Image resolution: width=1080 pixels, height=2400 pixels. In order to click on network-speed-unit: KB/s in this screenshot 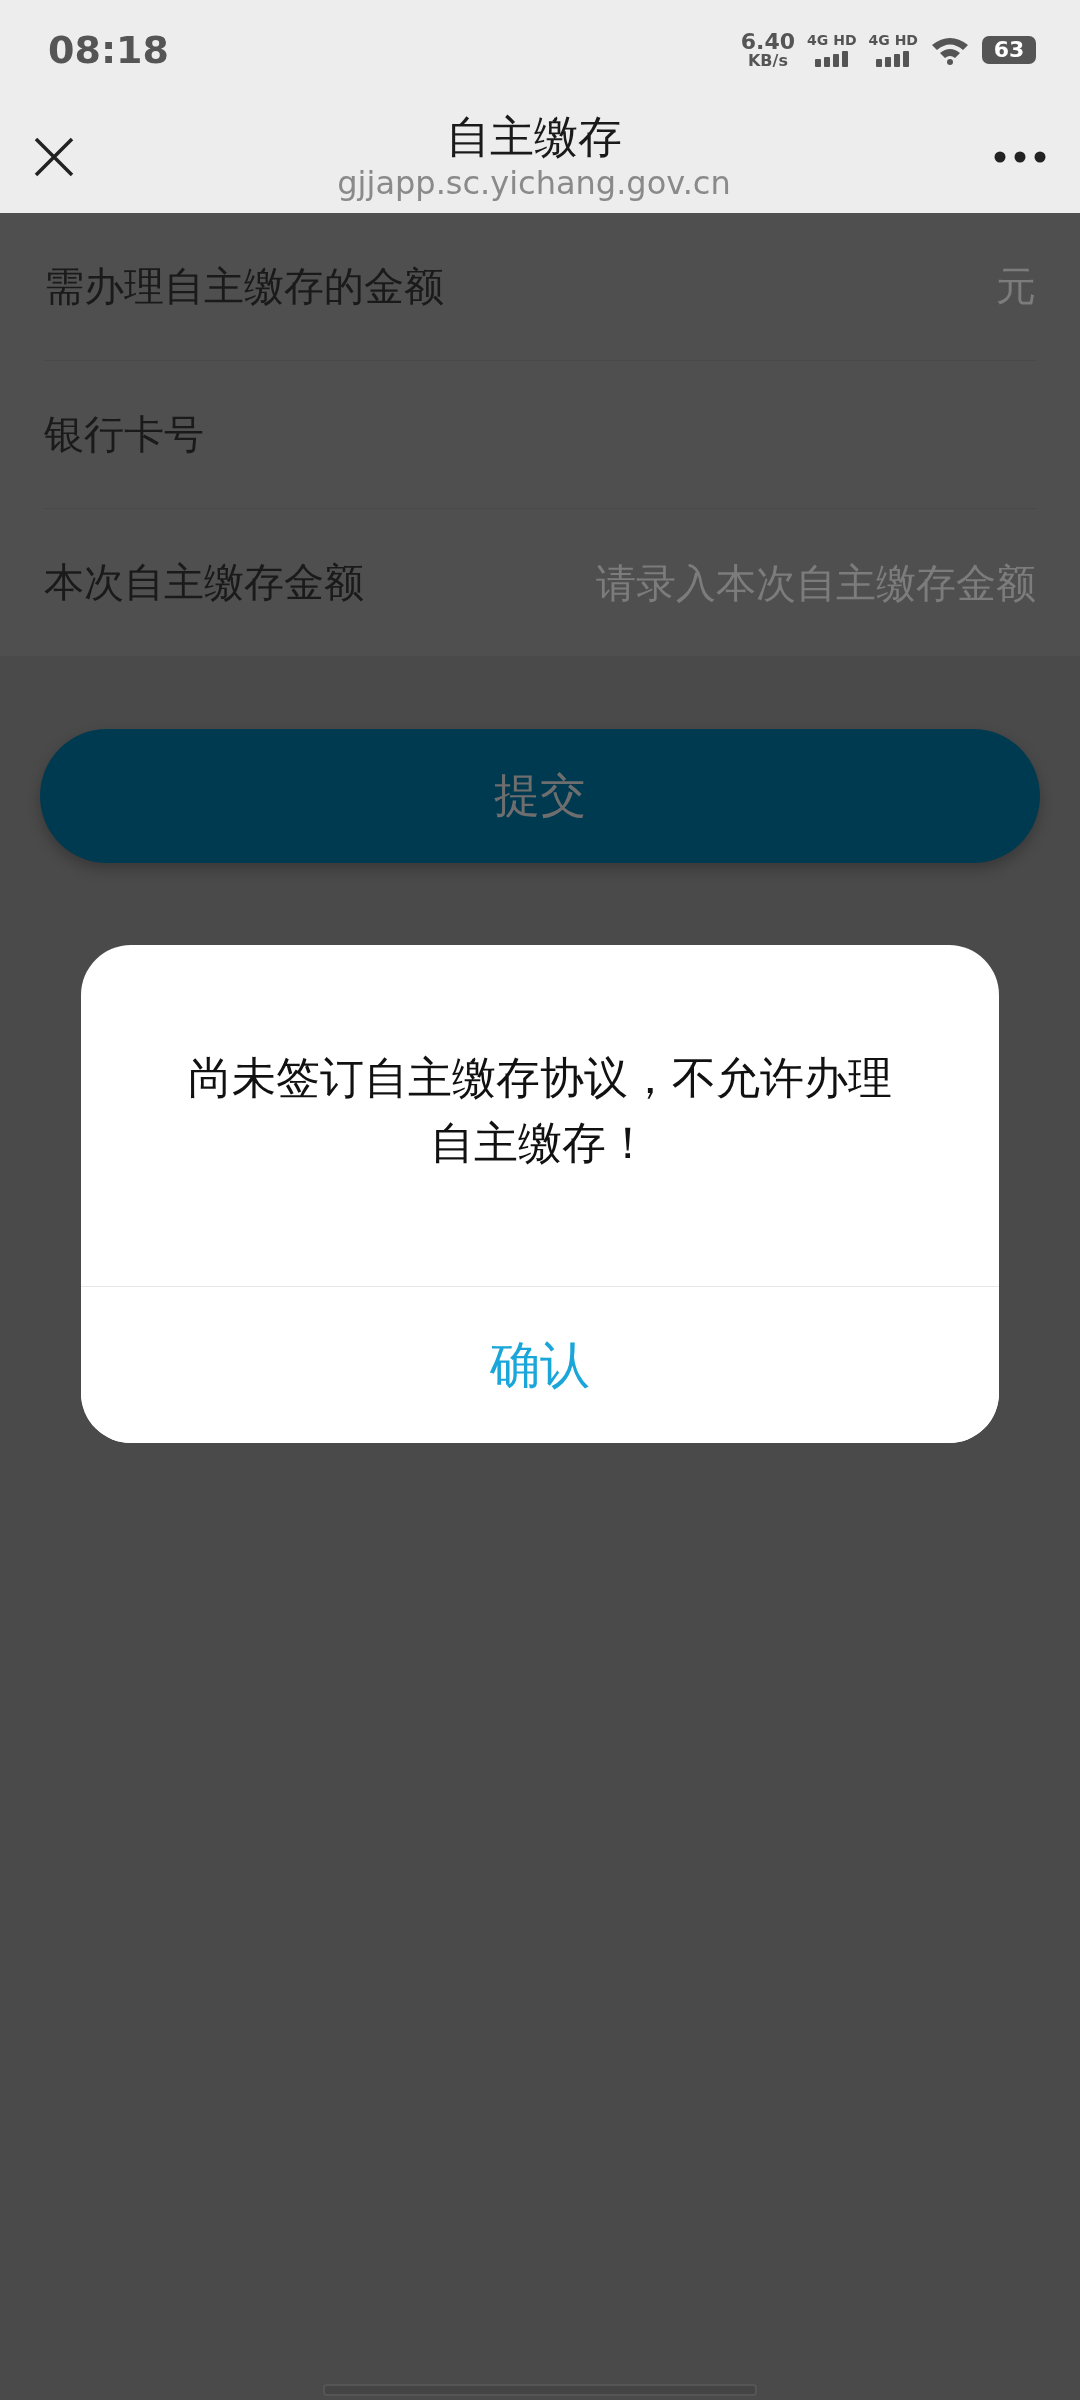, I will do `click(767, 61)`.